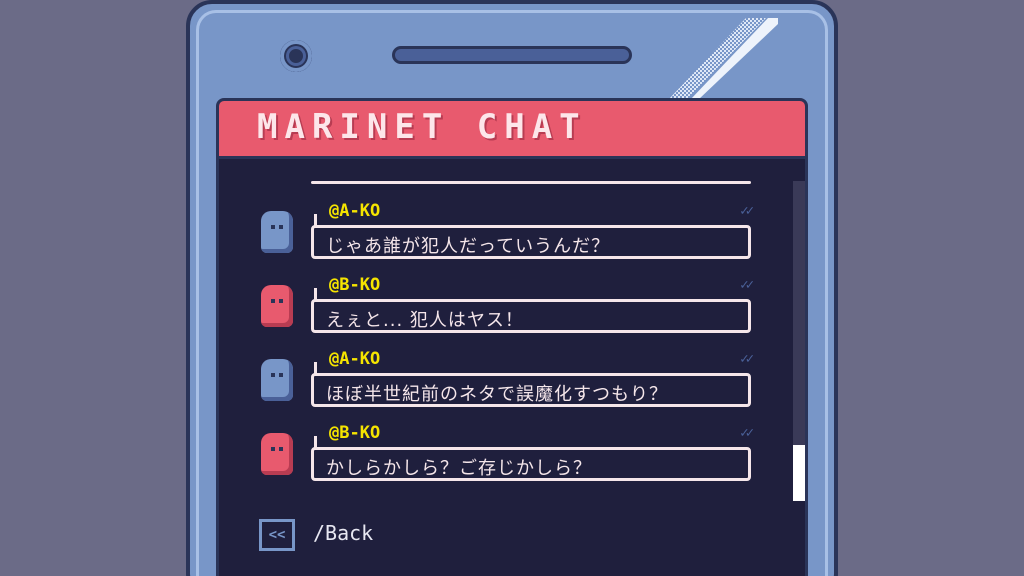  I want to click on chat-titlebar: MARINET CHAT, so click(512, 130).